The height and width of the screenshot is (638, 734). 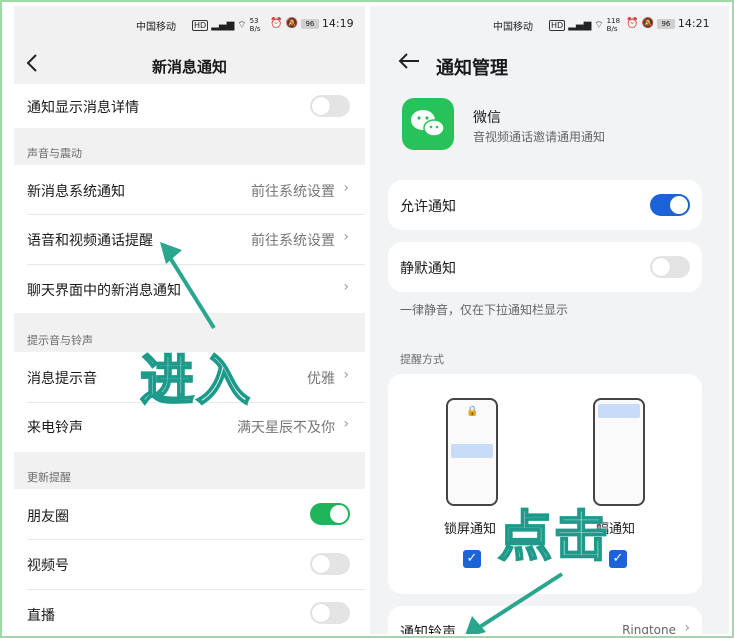 What do you see at coordinates (337, 23) in the screenshot?
I see `clock: 14:19` at bounding box center [337, 23].